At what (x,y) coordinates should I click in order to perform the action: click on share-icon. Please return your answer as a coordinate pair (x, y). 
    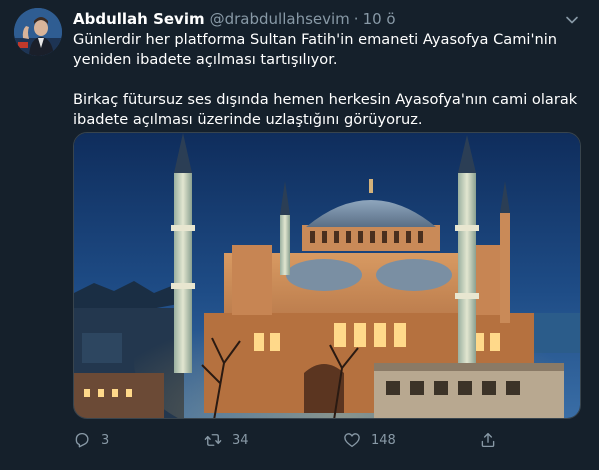
    Looking at the image, I should click on (488, 440).